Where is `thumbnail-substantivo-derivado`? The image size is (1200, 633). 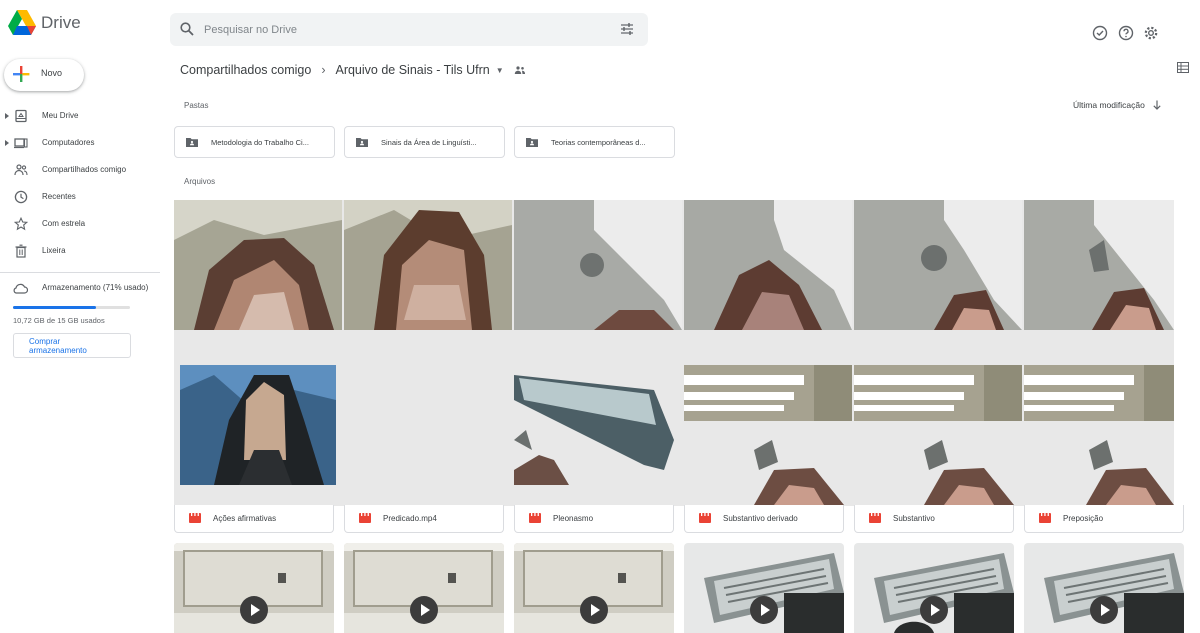 thumbnail-substantivo-derivado is located at coordinates (768, 265).